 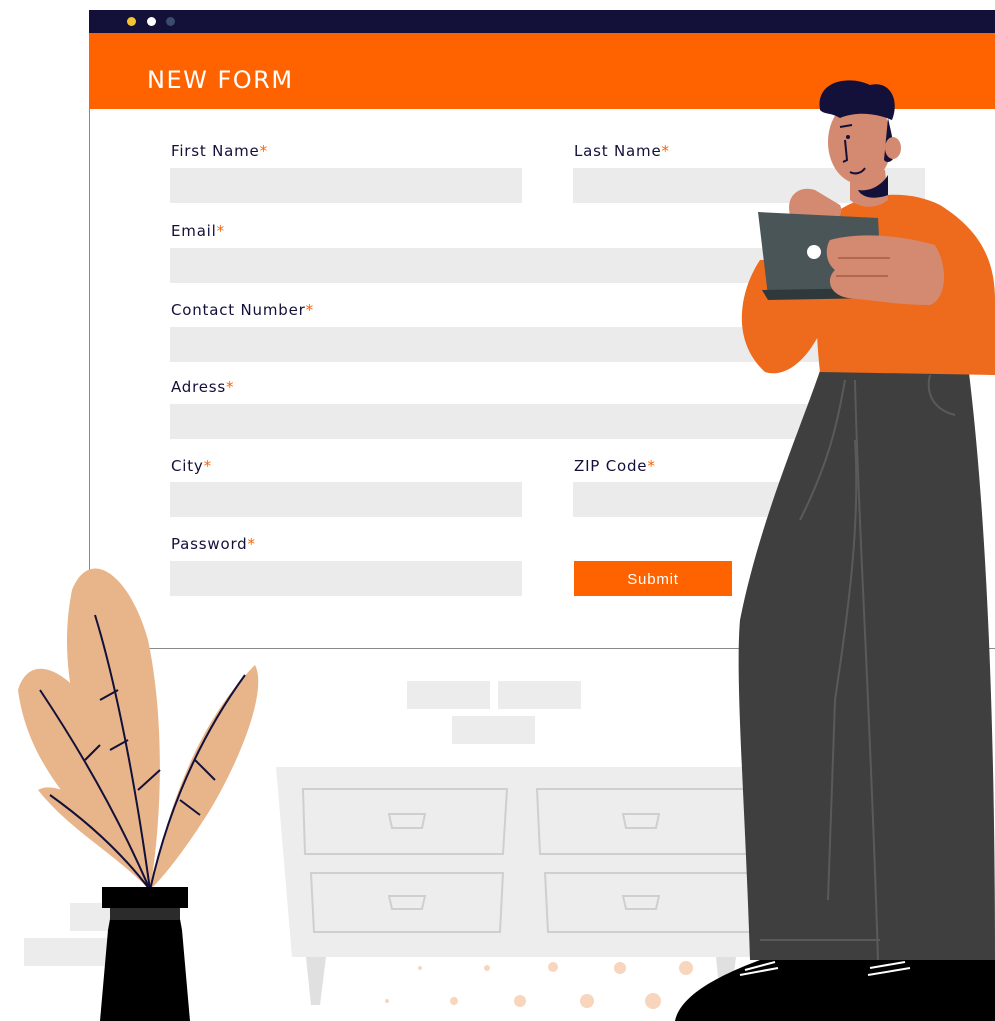 I want to click on window-dot-yellow, so click(x=131, y=21).